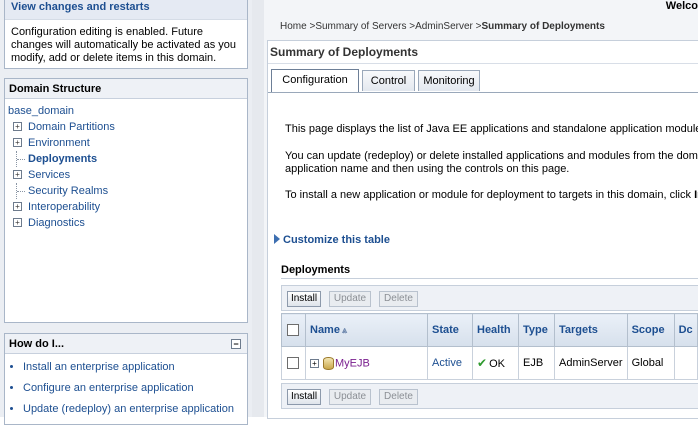 Image resolution: width=698 pixels, height=425 pixels. What do you see at coordinates (344, 52) in the screenshot?
I see `page-title: Summary of Deployments` at bounding box center [344, 52].